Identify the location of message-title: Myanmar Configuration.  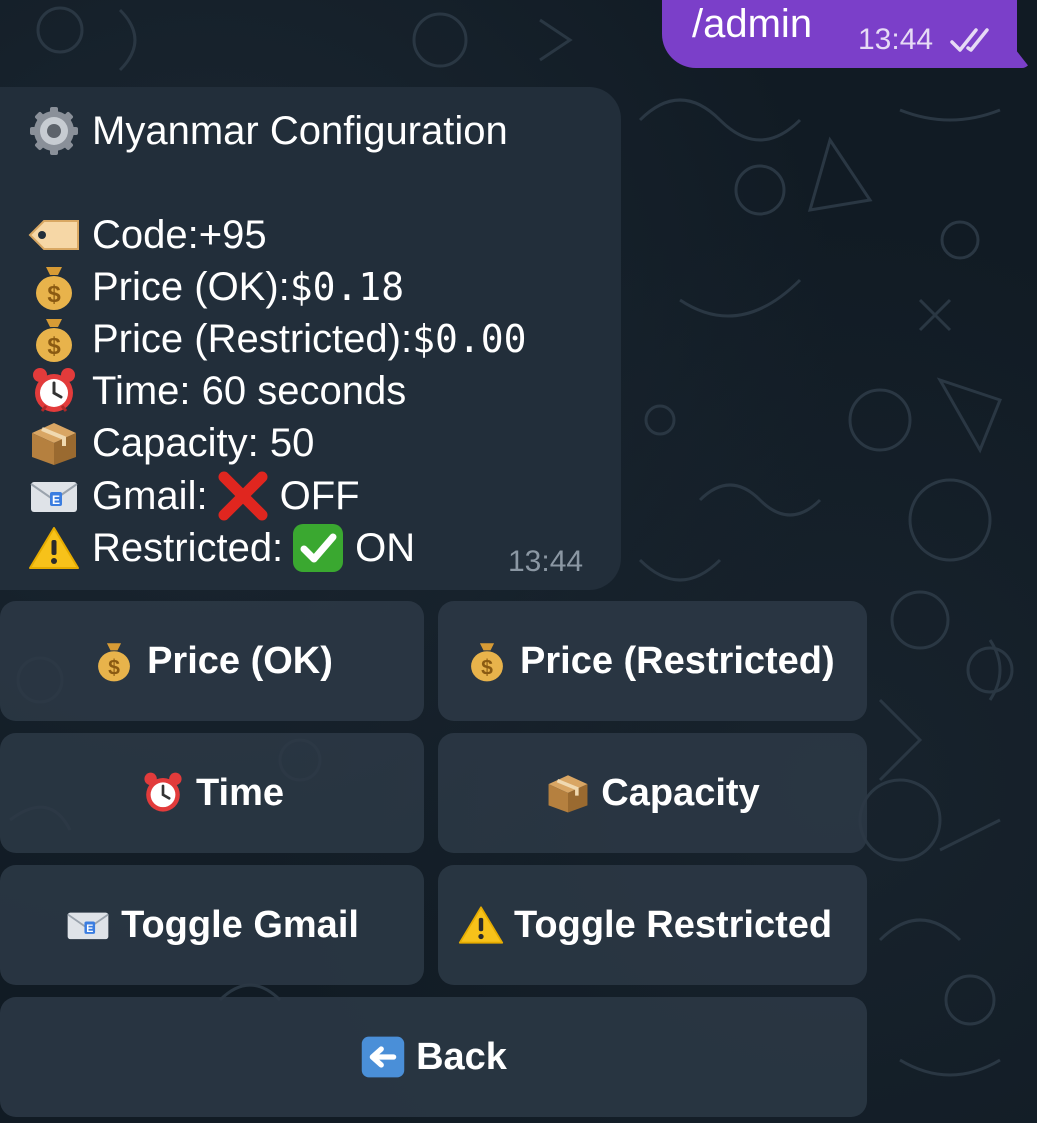
(268, 131).